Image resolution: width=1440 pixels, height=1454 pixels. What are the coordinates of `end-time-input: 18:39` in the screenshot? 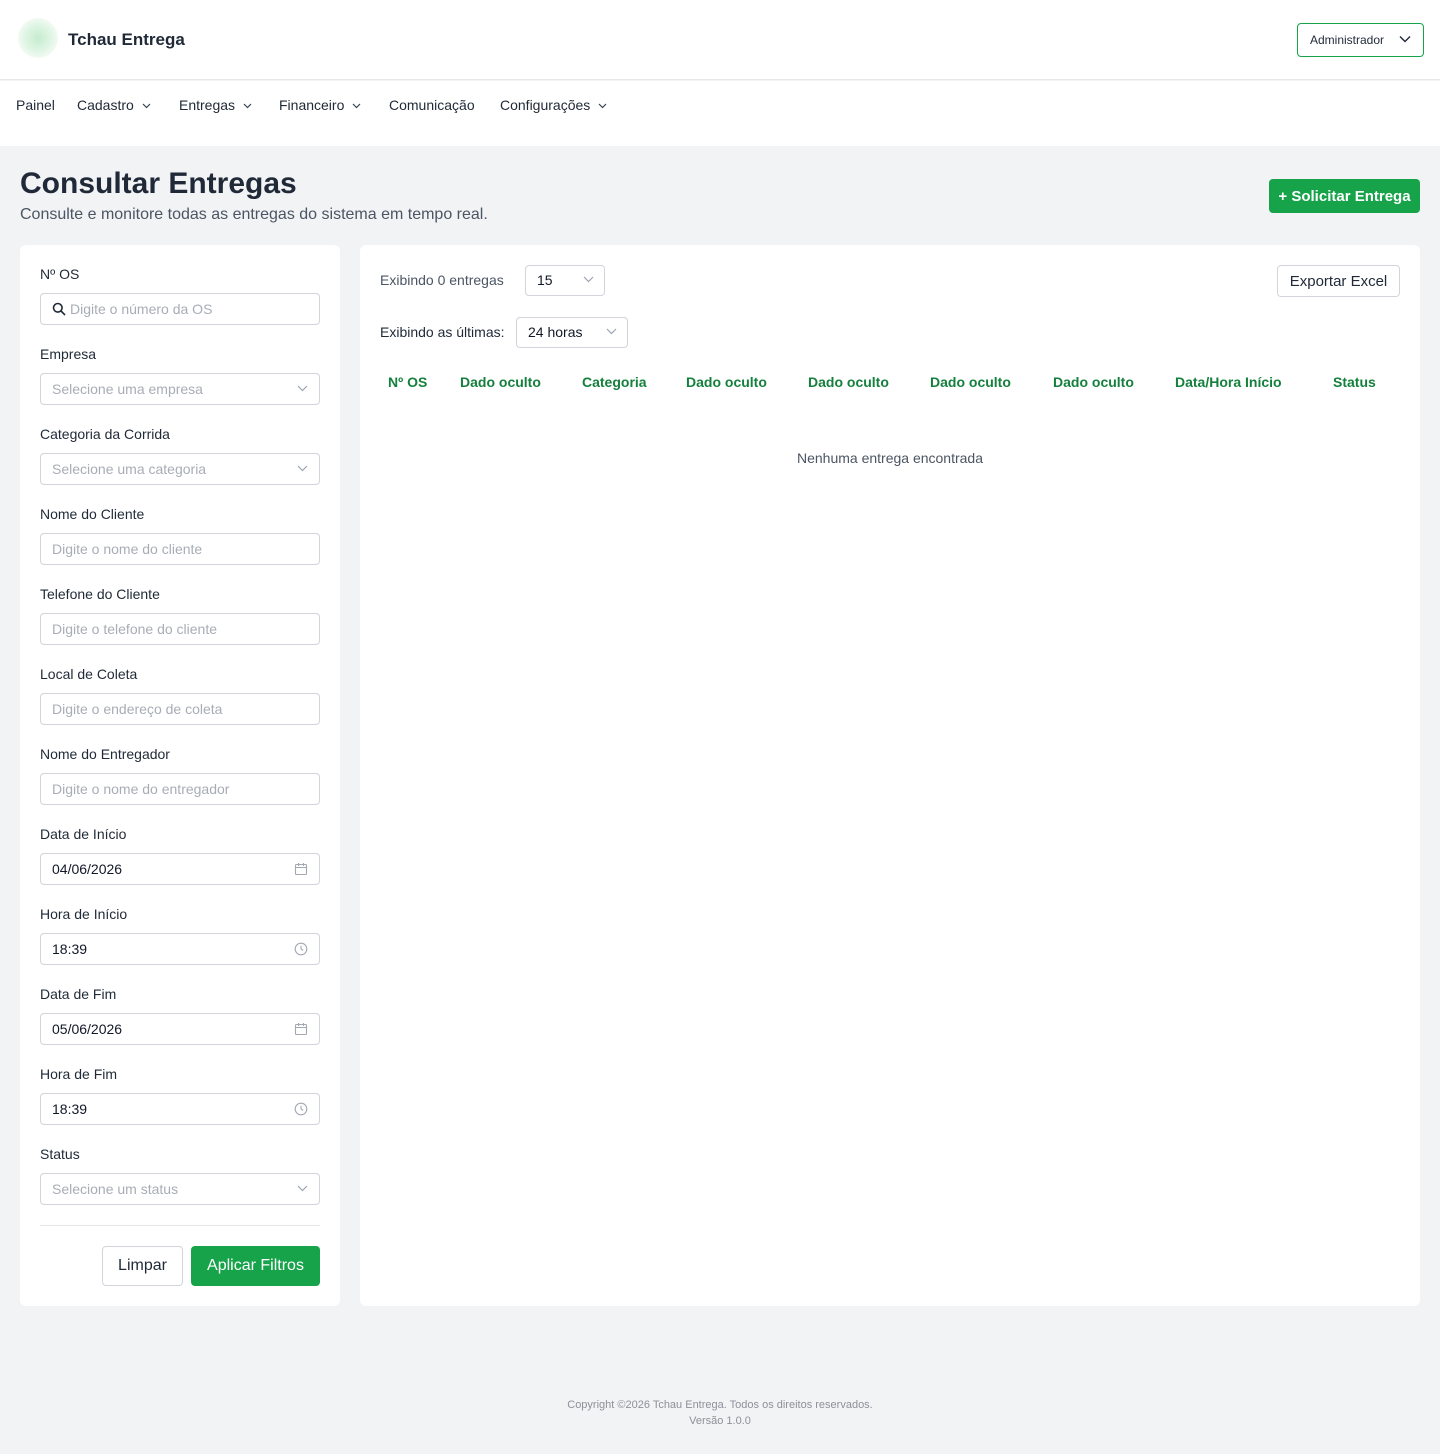 It's located at (180, 1109).